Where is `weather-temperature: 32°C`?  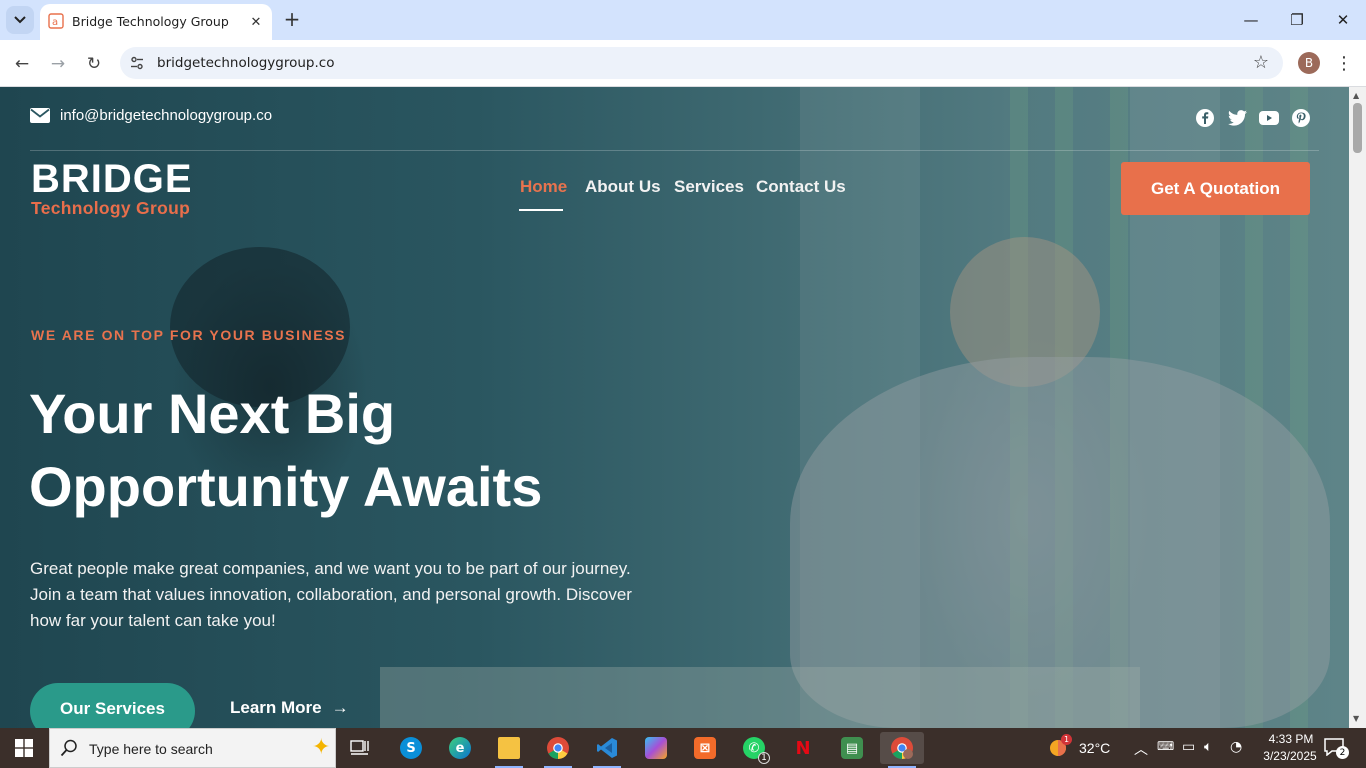
weather-temperature: 32°C is located at coordinates (1094, 748).